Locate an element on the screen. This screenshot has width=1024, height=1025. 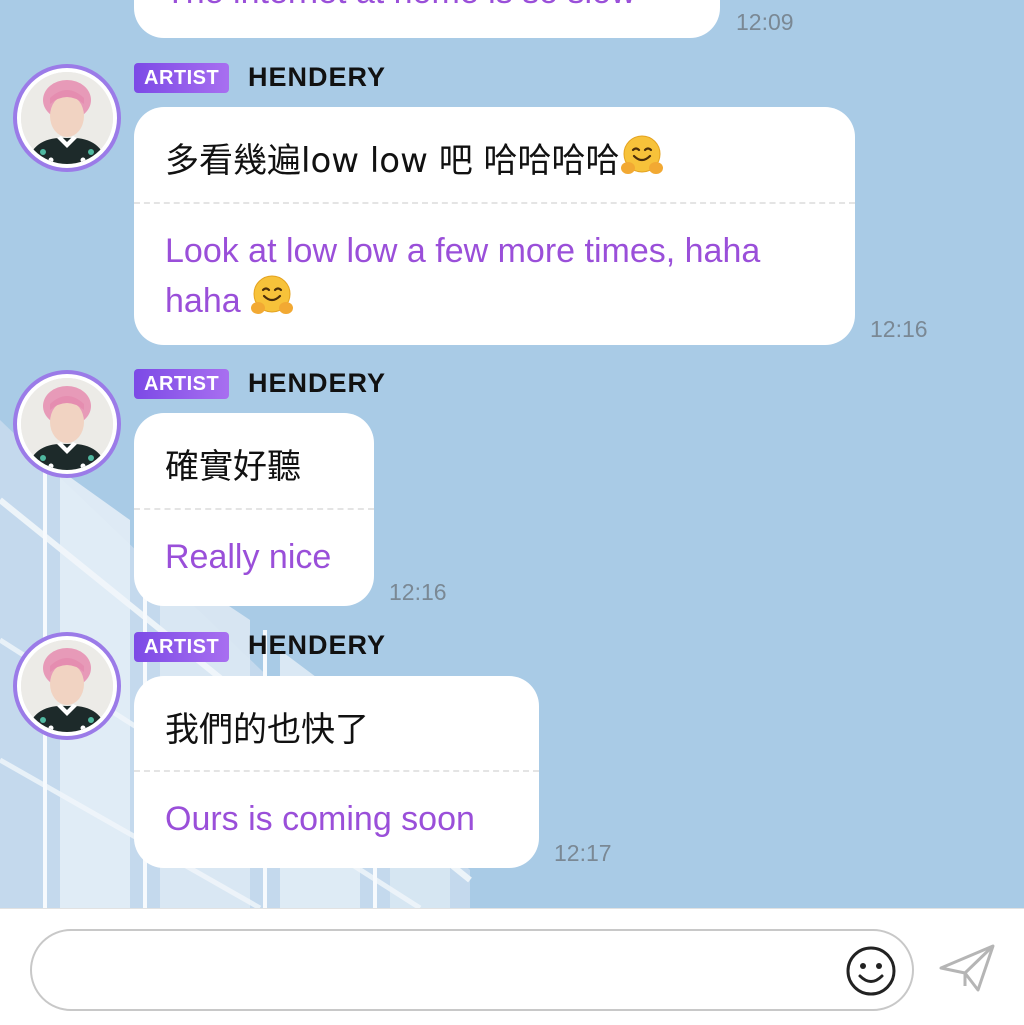
message-bubble: 確實好聽 Really nice is located at coordinates (254, 509).